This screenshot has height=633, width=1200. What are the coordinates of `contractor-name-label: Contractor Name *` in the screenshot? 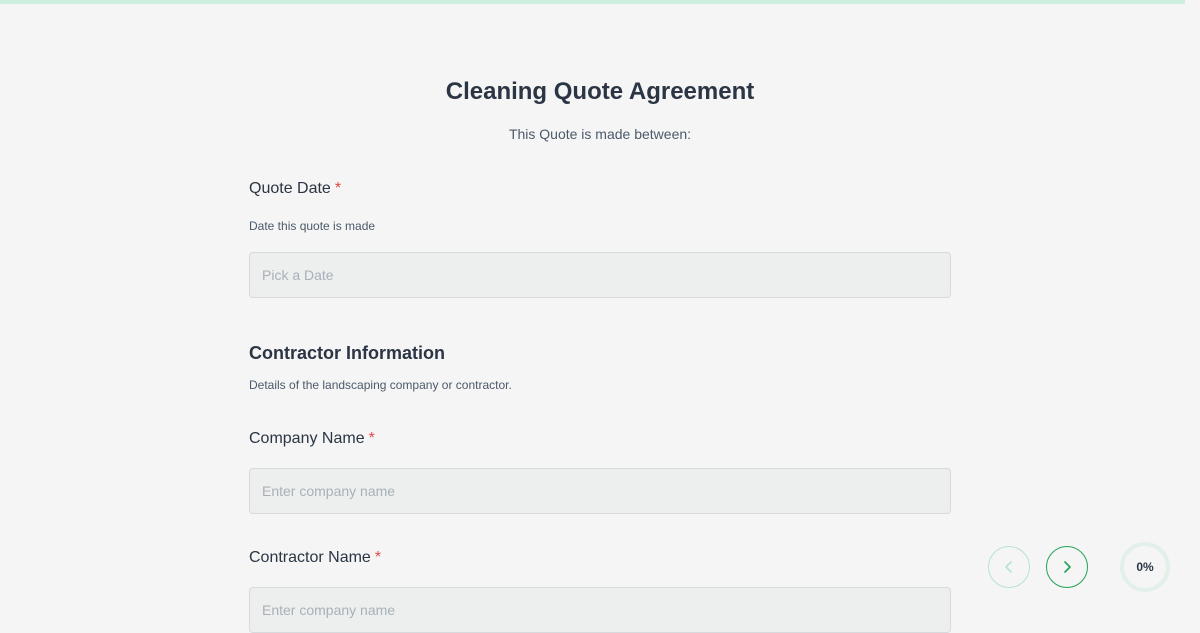 It's located at (315, 558).